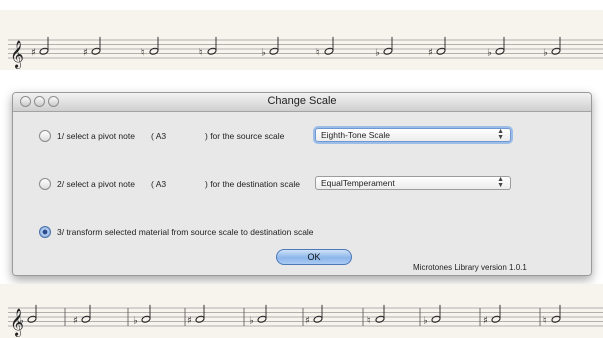 The width and height of the screenshot is (603, 338). What do you see at coordinates (252, 184) in the screenshot?
I see `option-2-suffix: ) for the destination scale` at bounding box center [252, 184].